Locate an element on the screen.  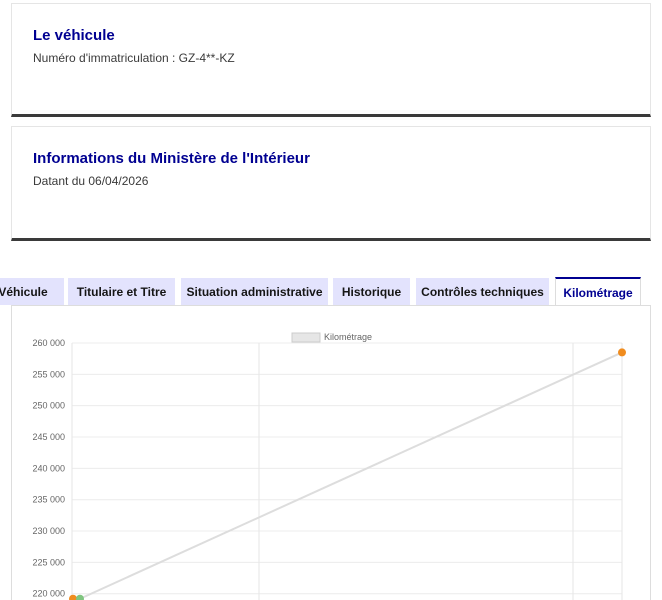
y-tick-label: 240 000 is located at coordinates (48, 468).